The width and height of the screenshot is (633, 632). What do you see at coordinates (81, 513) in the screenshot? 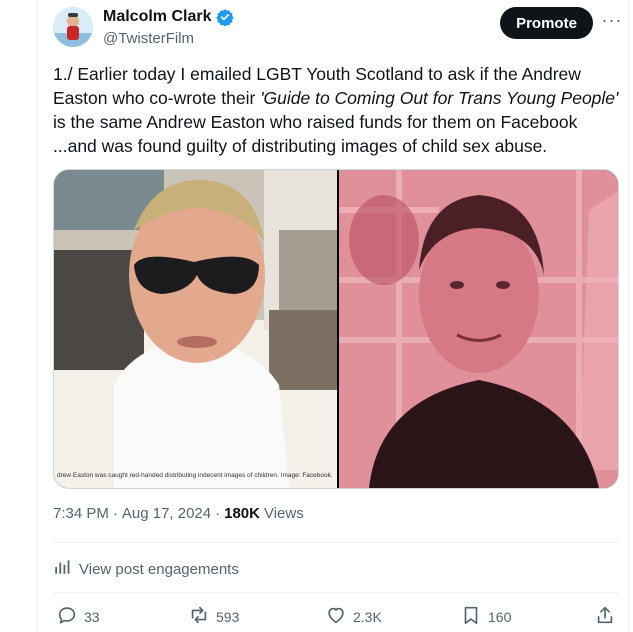
I see `tweet-time: 7:34 PM` at bounding box center [81, 513].